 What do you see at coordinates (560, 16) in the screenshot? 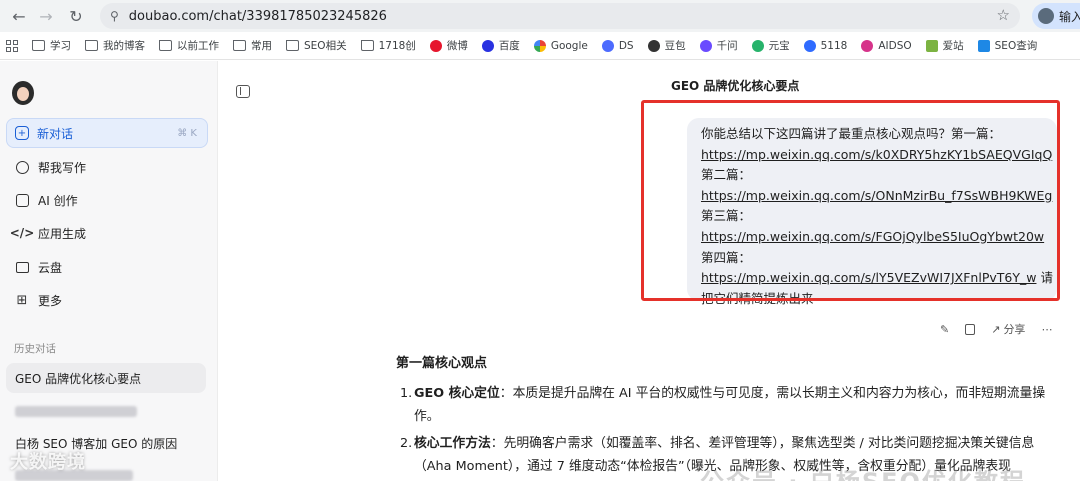
I see `address-bar: ⚲ doubao.com/chat/33981785023245826 ☆` at bounding box center [560, 16].